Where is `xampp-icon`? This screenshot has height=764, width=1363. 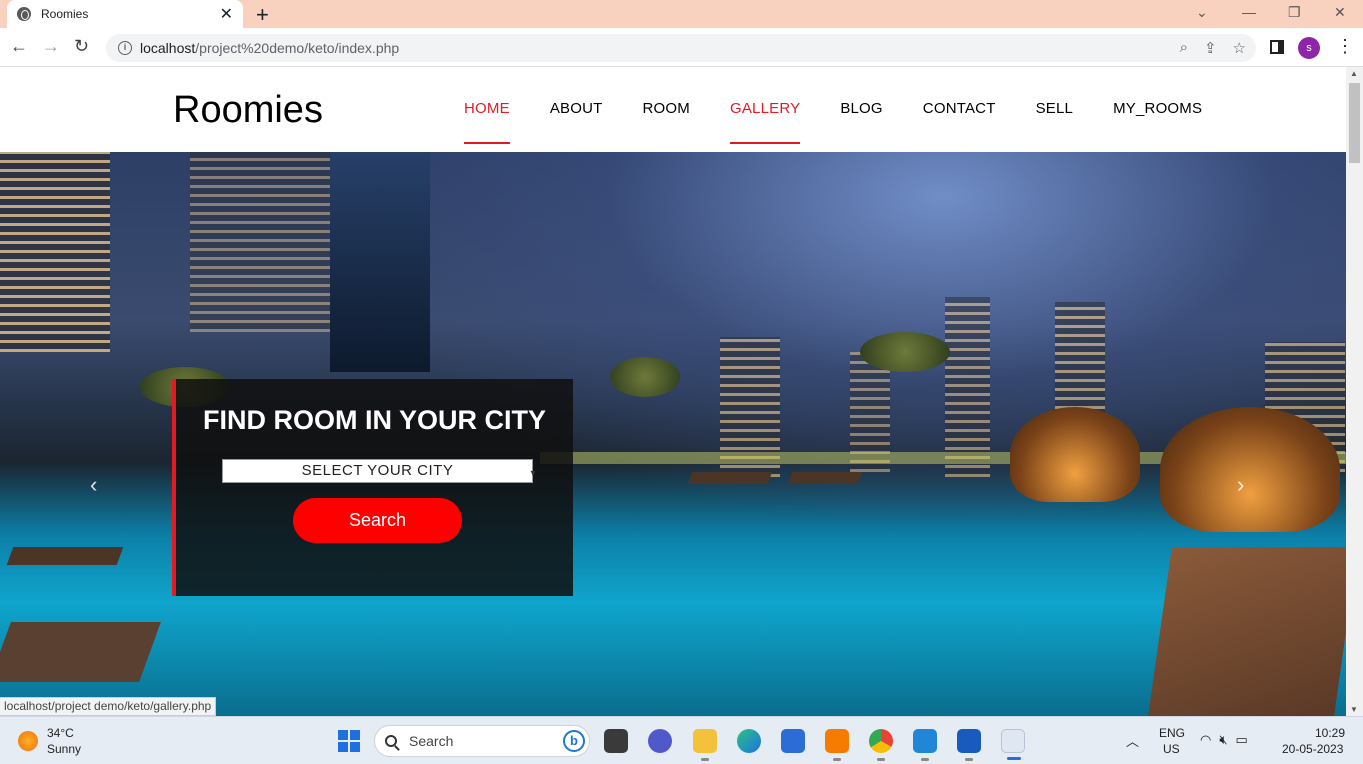
xampp-icon is located at coordinates (837, 745).